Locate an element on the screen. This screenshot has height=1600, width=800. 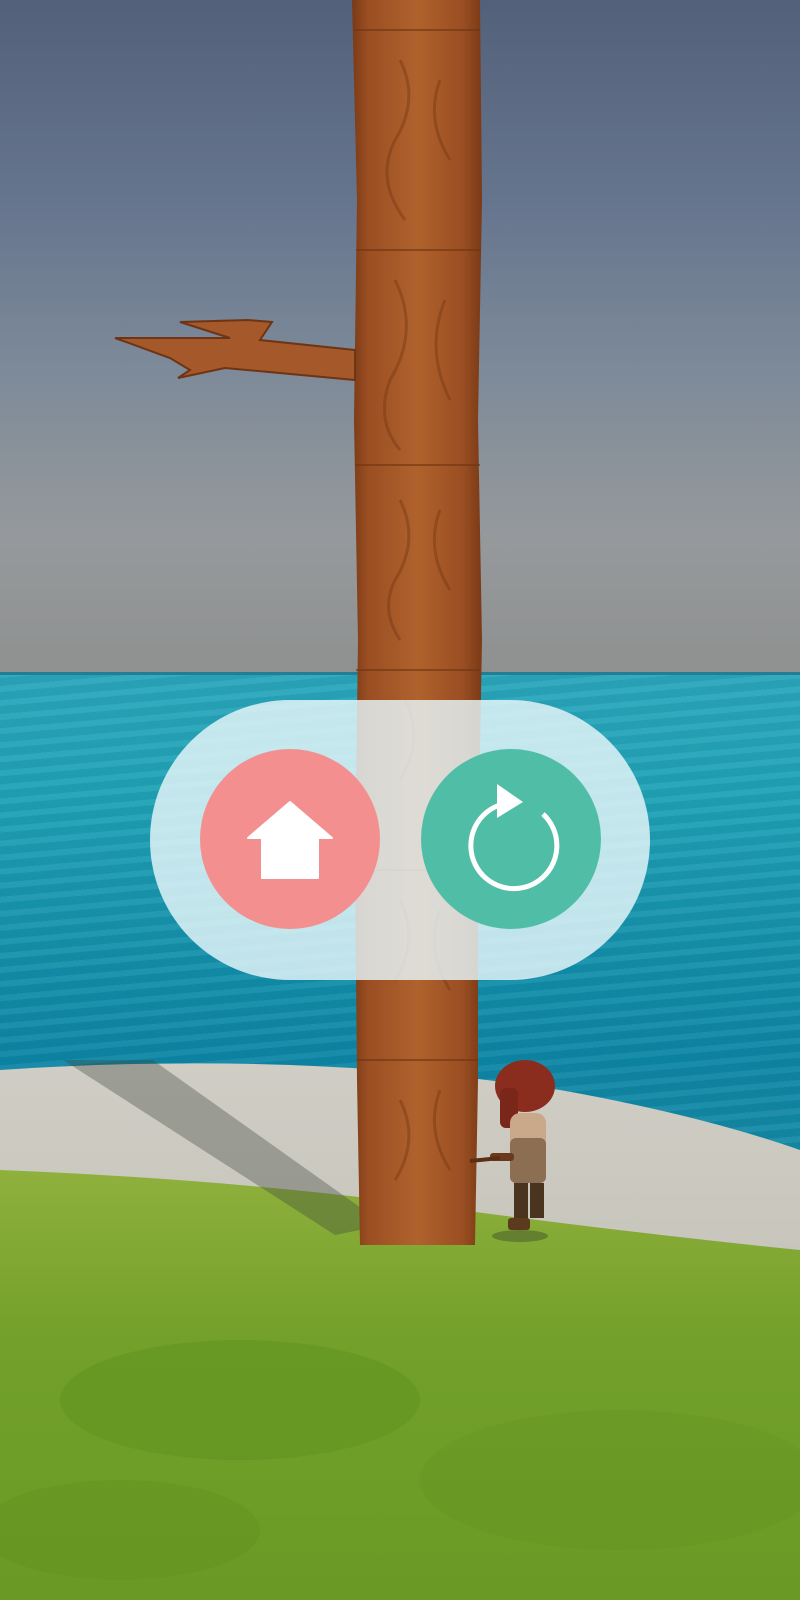
home-icon is located at coordinates (290, 840).